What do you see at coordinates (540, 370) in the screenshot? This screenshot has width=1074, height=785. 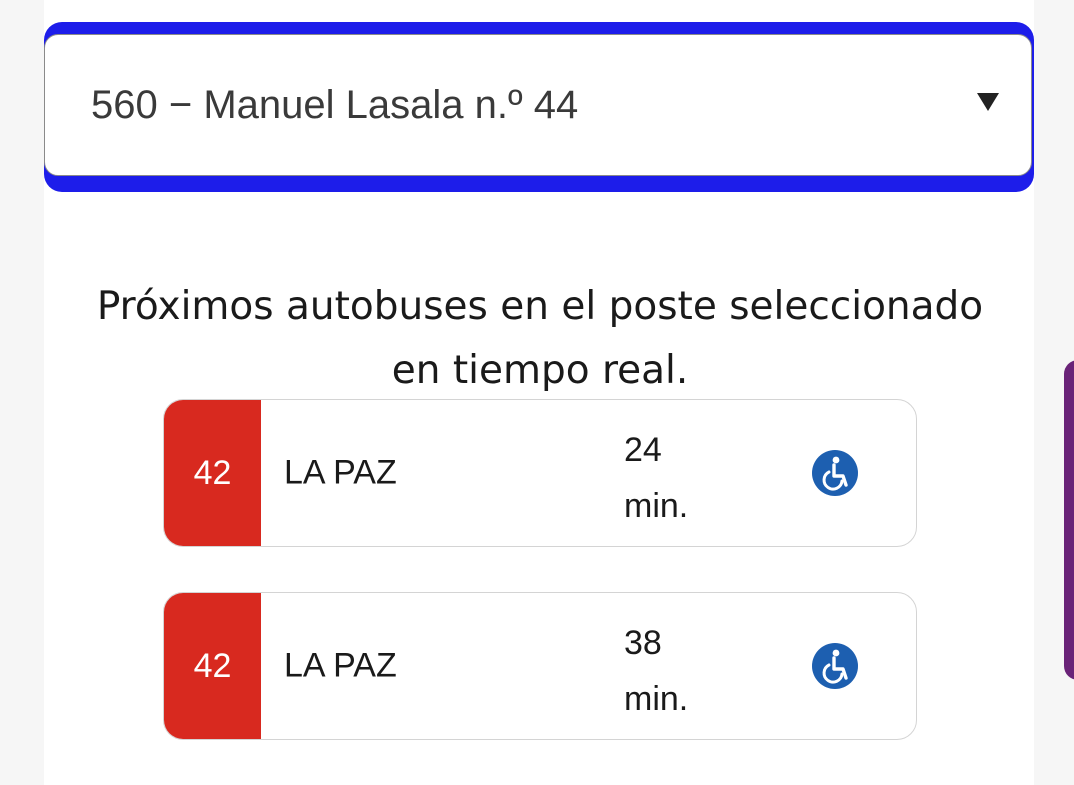 I see `heading-line-2: en tiempo real.` at bounding box center [540, 370].